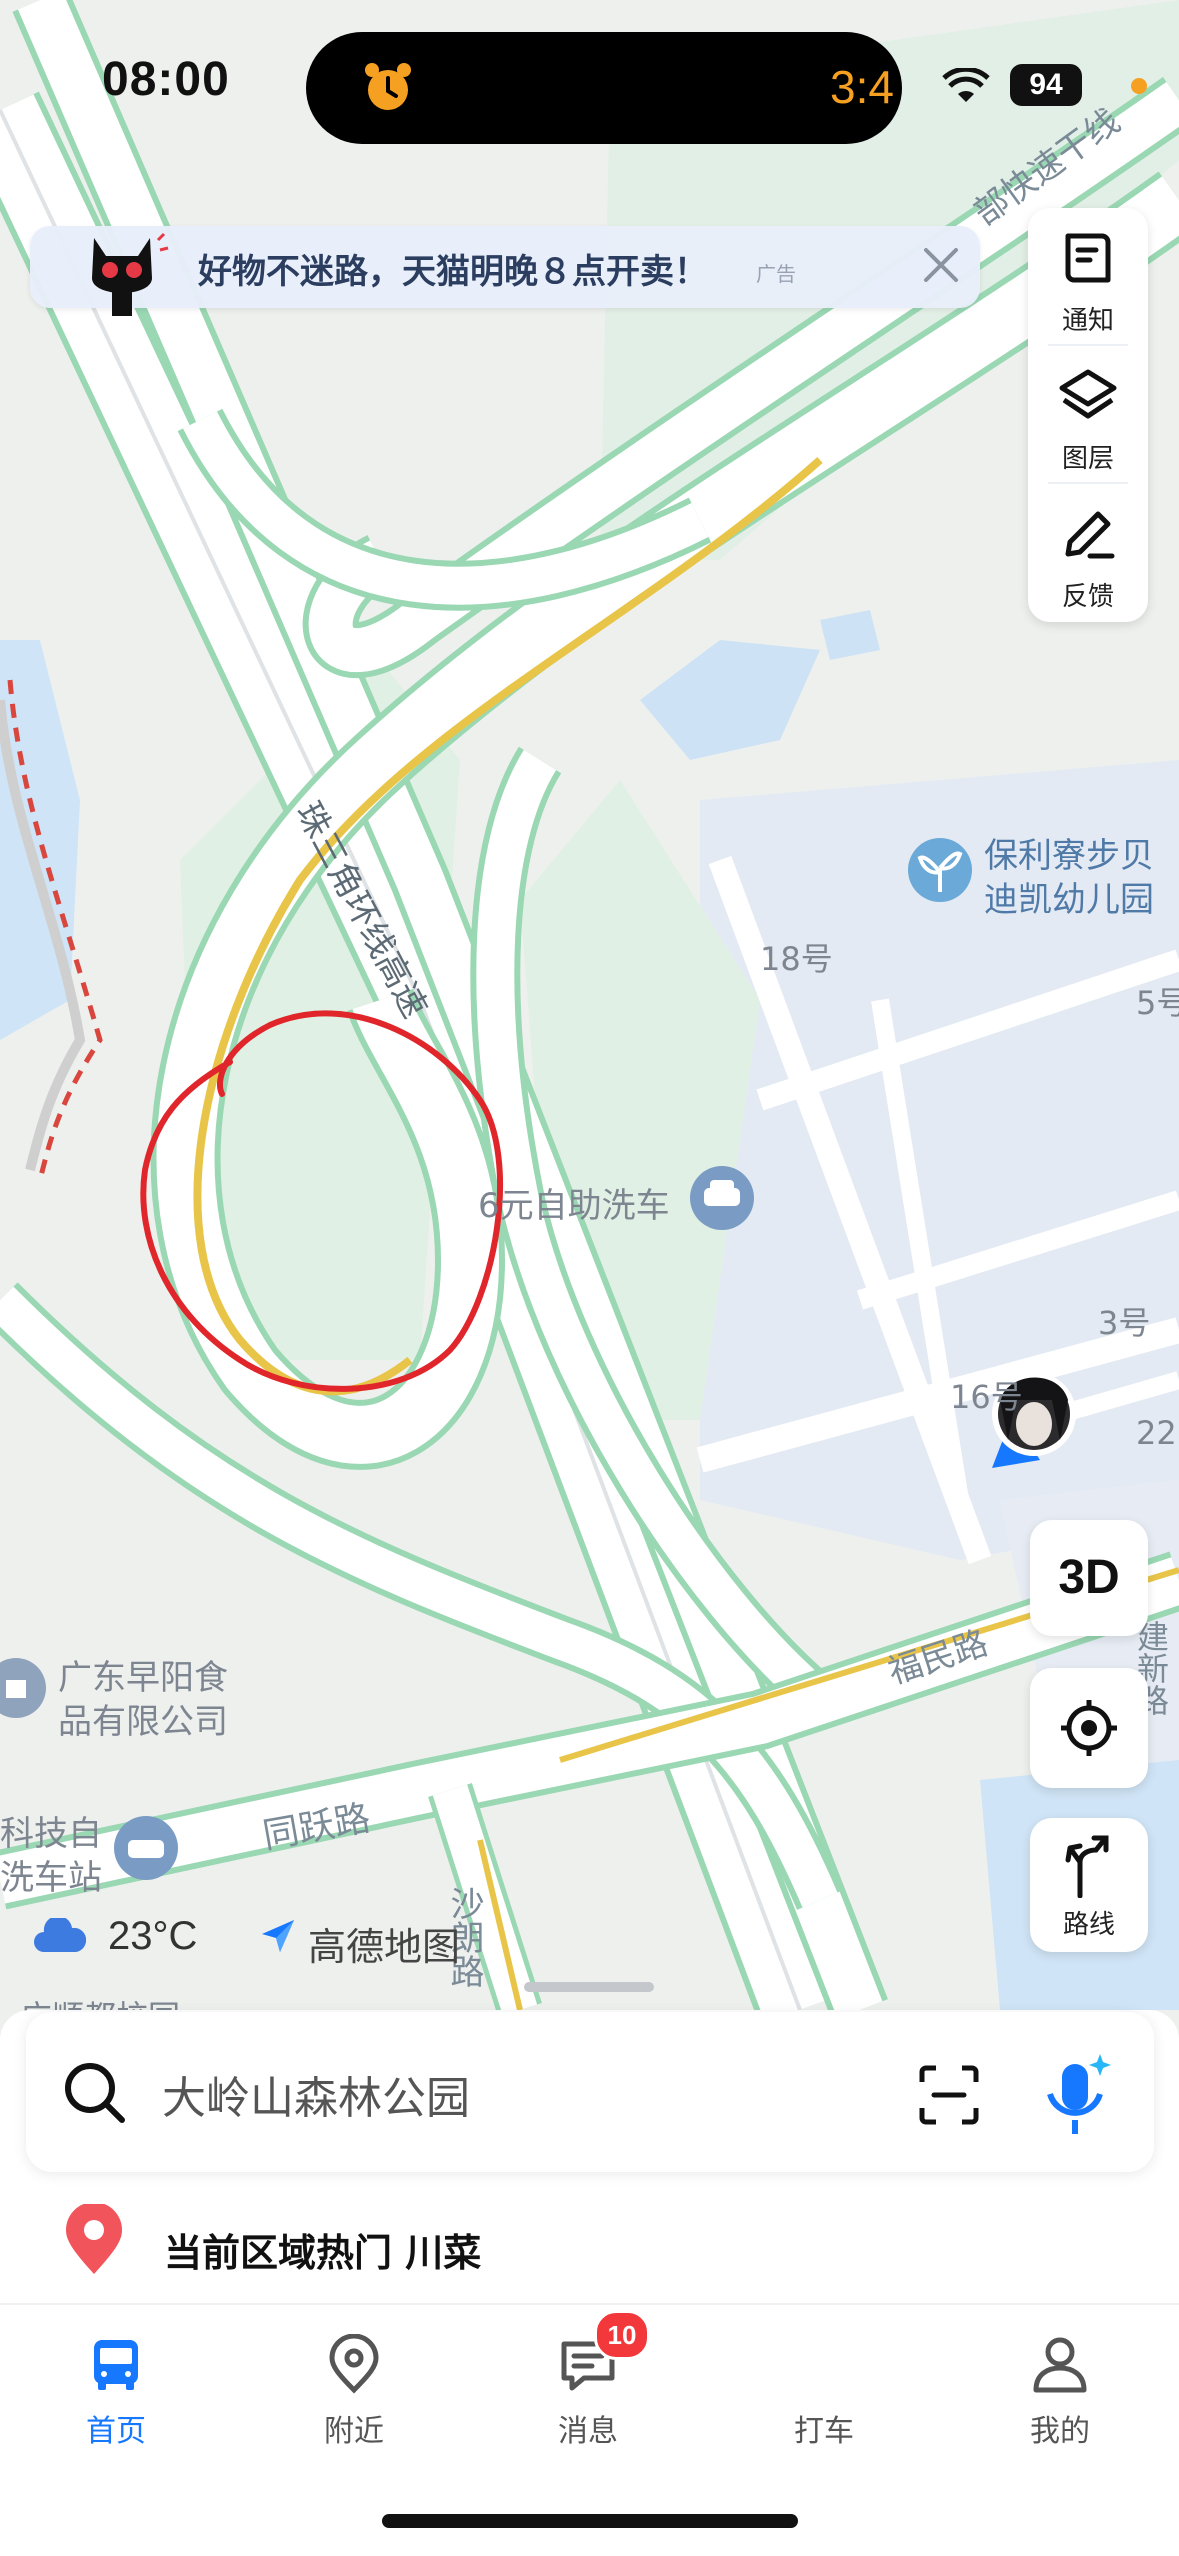 This screenshot has width=1179, height=2556. I want to click on car-wash-label: 6元自助洗车, so click(574, 1202).